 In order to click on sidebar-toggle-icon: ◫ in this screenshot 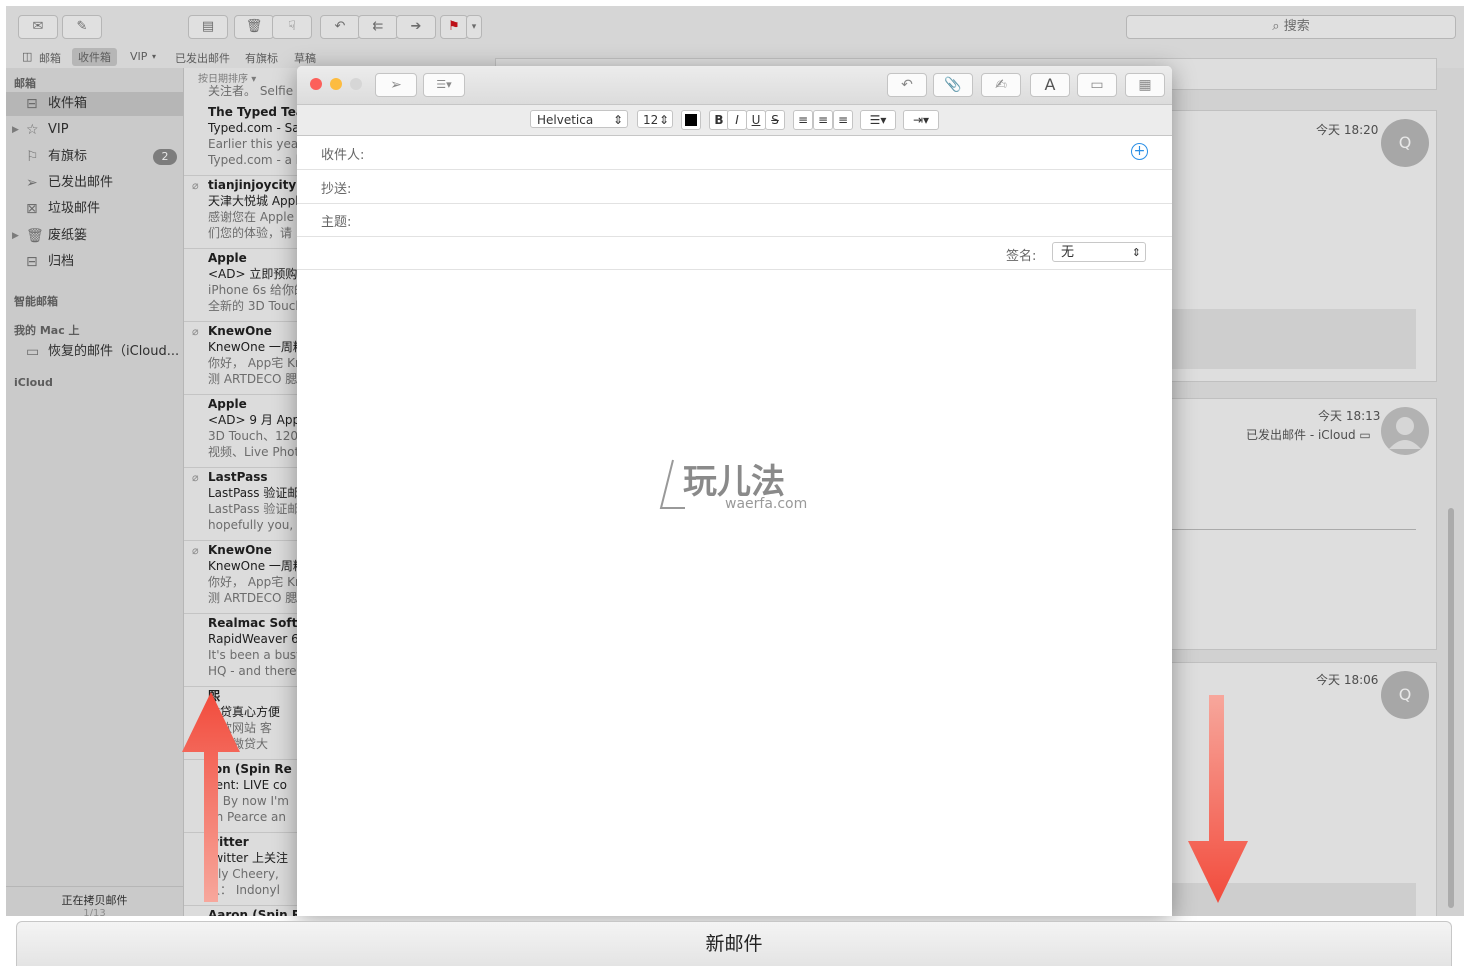, I will do `click(27, 56)`.